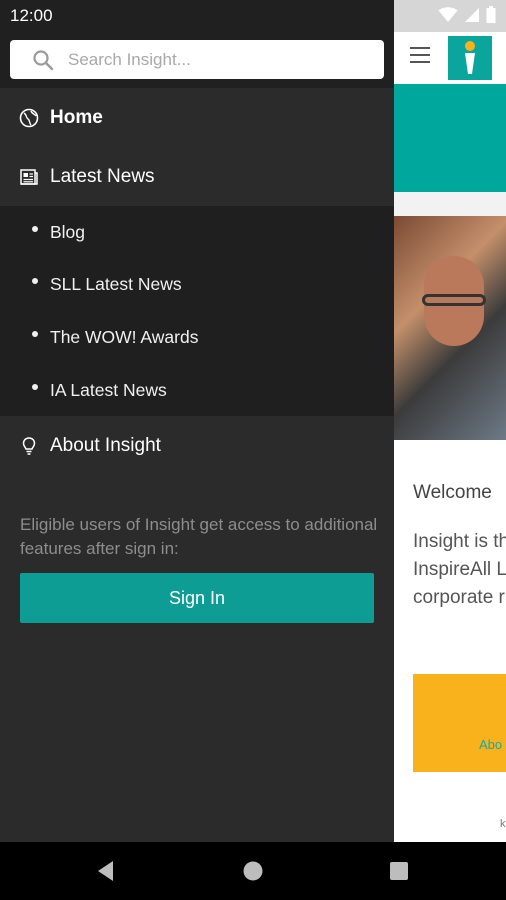 This screenshot has height=900, width=506. What do you see at coordinates (31, 15) in the screenshot?
I see `status-time: 12:00` at bounding box center [31, 15].